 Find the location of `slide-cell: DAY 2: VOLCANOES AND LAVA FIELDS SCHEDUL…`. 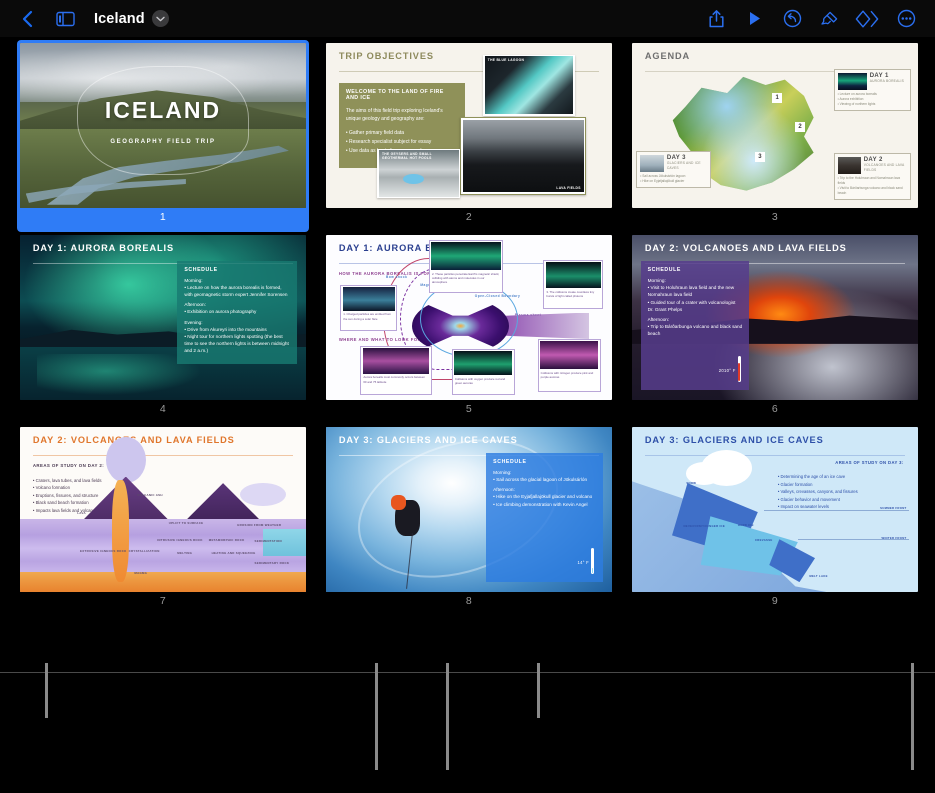

slide-cell: DAY 2: VOLCANOES AND LAVA FIELDS SCHEDUL… is located at coordinates (775, 328).